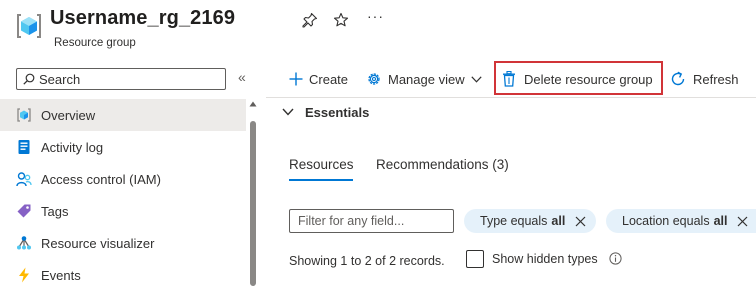 The width and height of the screenshot is (756, 286). Describe the element at coordinates (123, 147) in the screenshot. I see `sidebar-item-activity-log: Activity log` at that location.